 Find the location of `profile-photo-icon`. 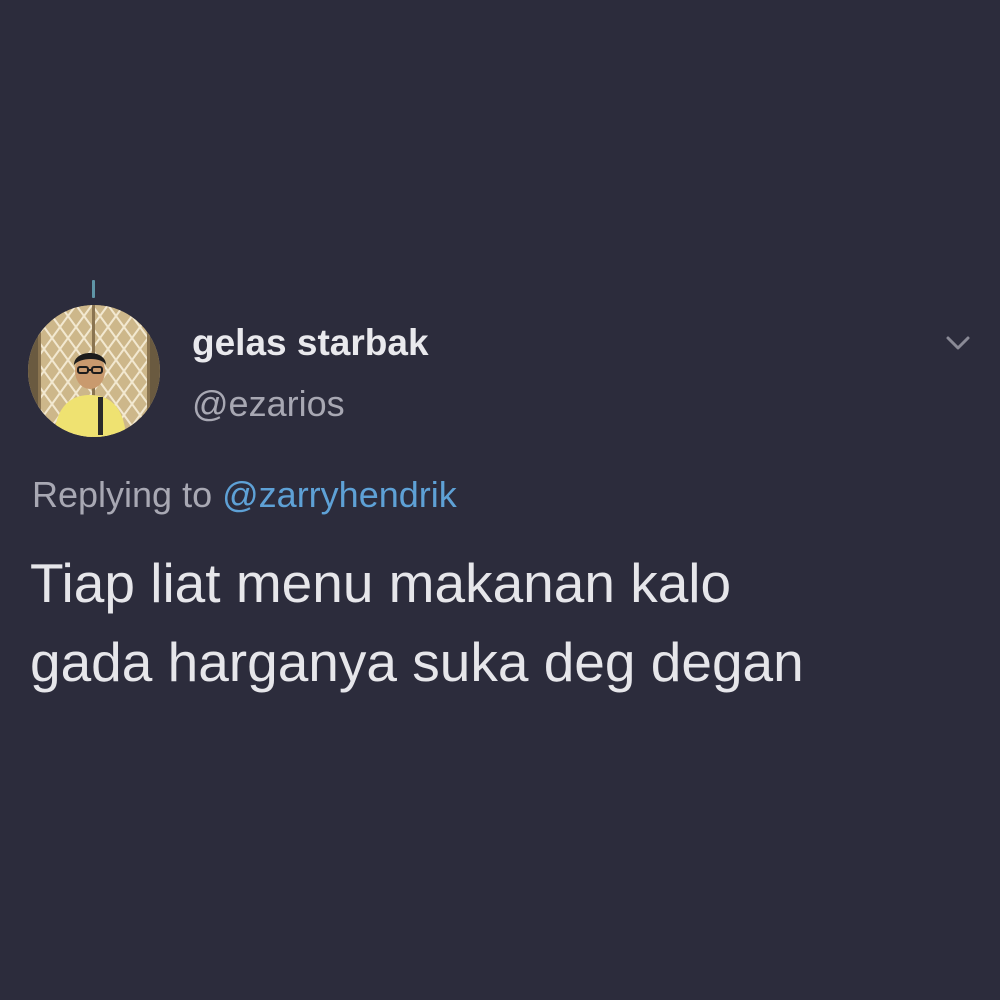

profile-photo-icon is located at coordinates (94, 371).